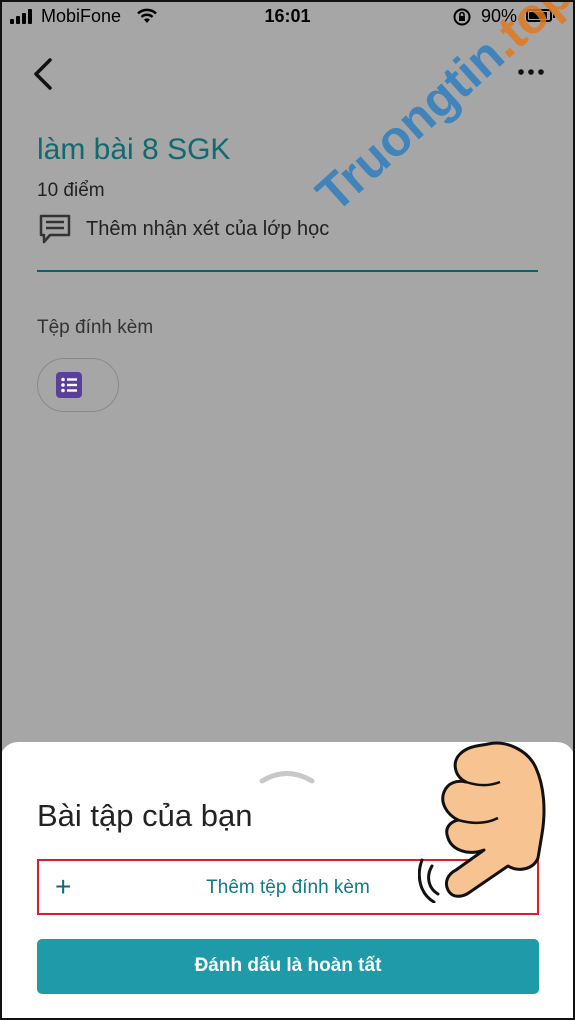  What do you see at coordinates (71, 190) in the screenshot?
I see `assignment-points: 10 điểm` at bounding box center [71, 190].